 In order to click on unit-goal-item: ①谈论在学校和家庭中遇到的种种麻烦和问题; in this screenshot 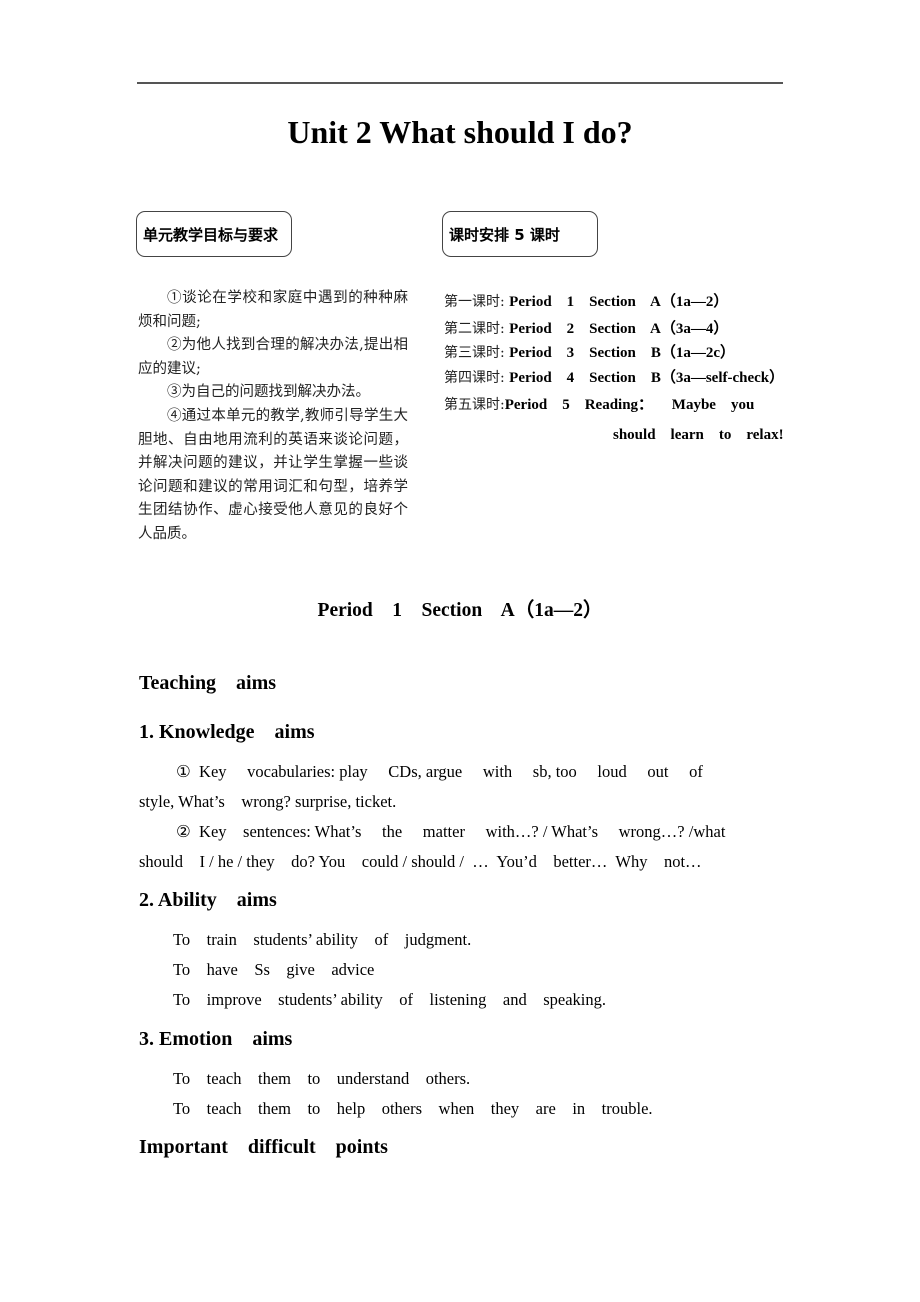, I will do `click(273, 310)`.